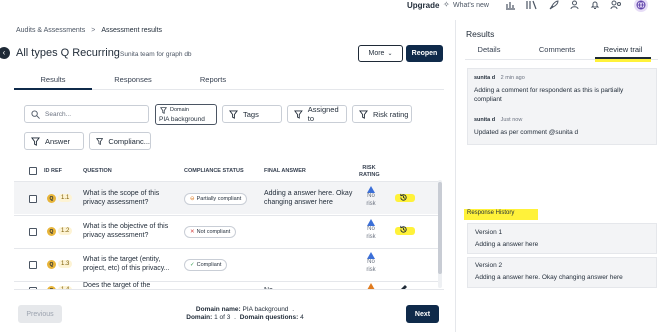 The height and width of the screenshot is (332, 670). Describe the element at coordinates (371, 255) in the screenshot. I see `warning-icon` at that location.